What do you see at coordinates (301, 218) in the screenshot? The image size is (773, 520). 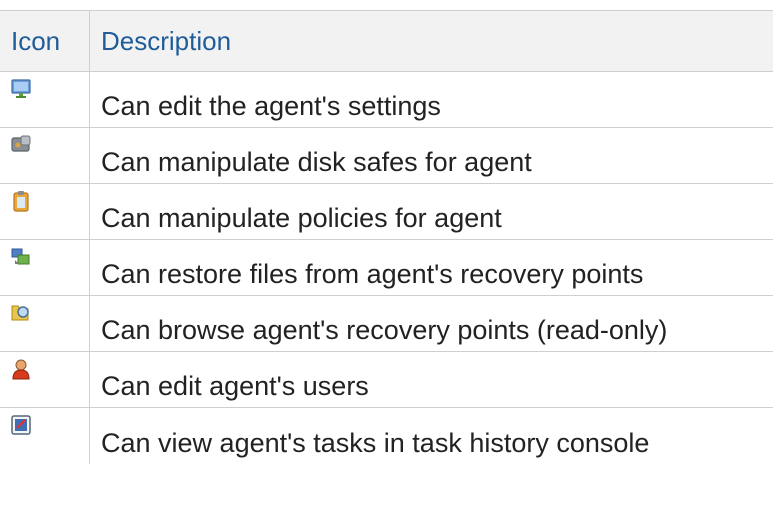 I see `row-description: Can manipulate policies for agent` at bounding box center [301, 218].